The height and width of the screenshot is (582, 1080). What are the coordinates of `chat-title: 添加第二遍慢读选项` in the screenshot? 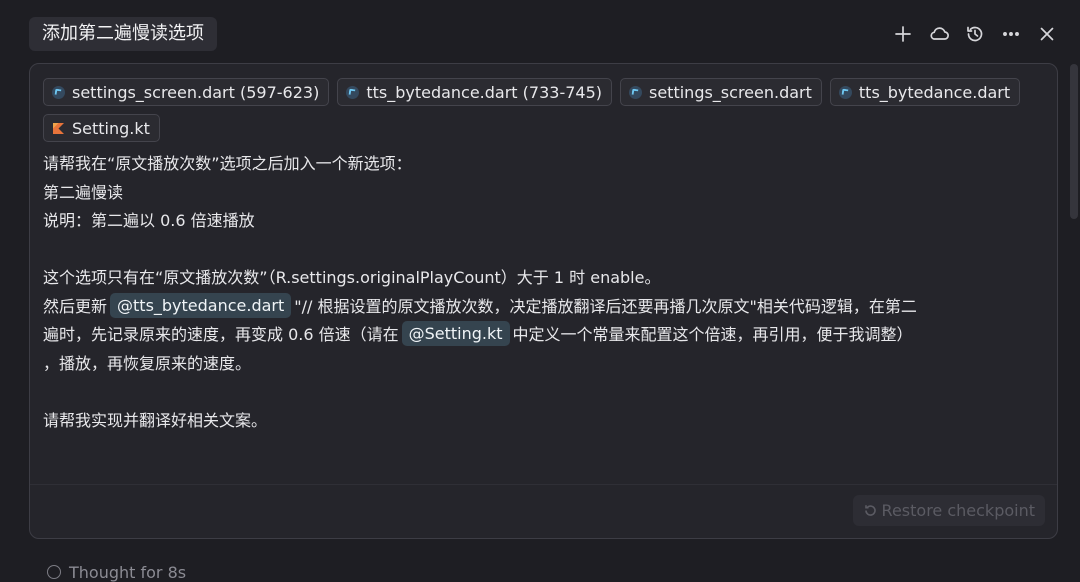 It's located at (123, 34).